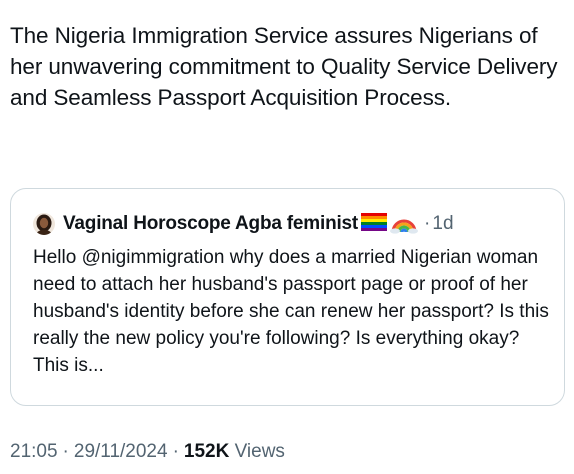 The width and height of the screenshot is (574, 474). Describe the element at coordinates (121, 451) in the screenshot. I see `tweet-date: 29/11/2024` at that location.